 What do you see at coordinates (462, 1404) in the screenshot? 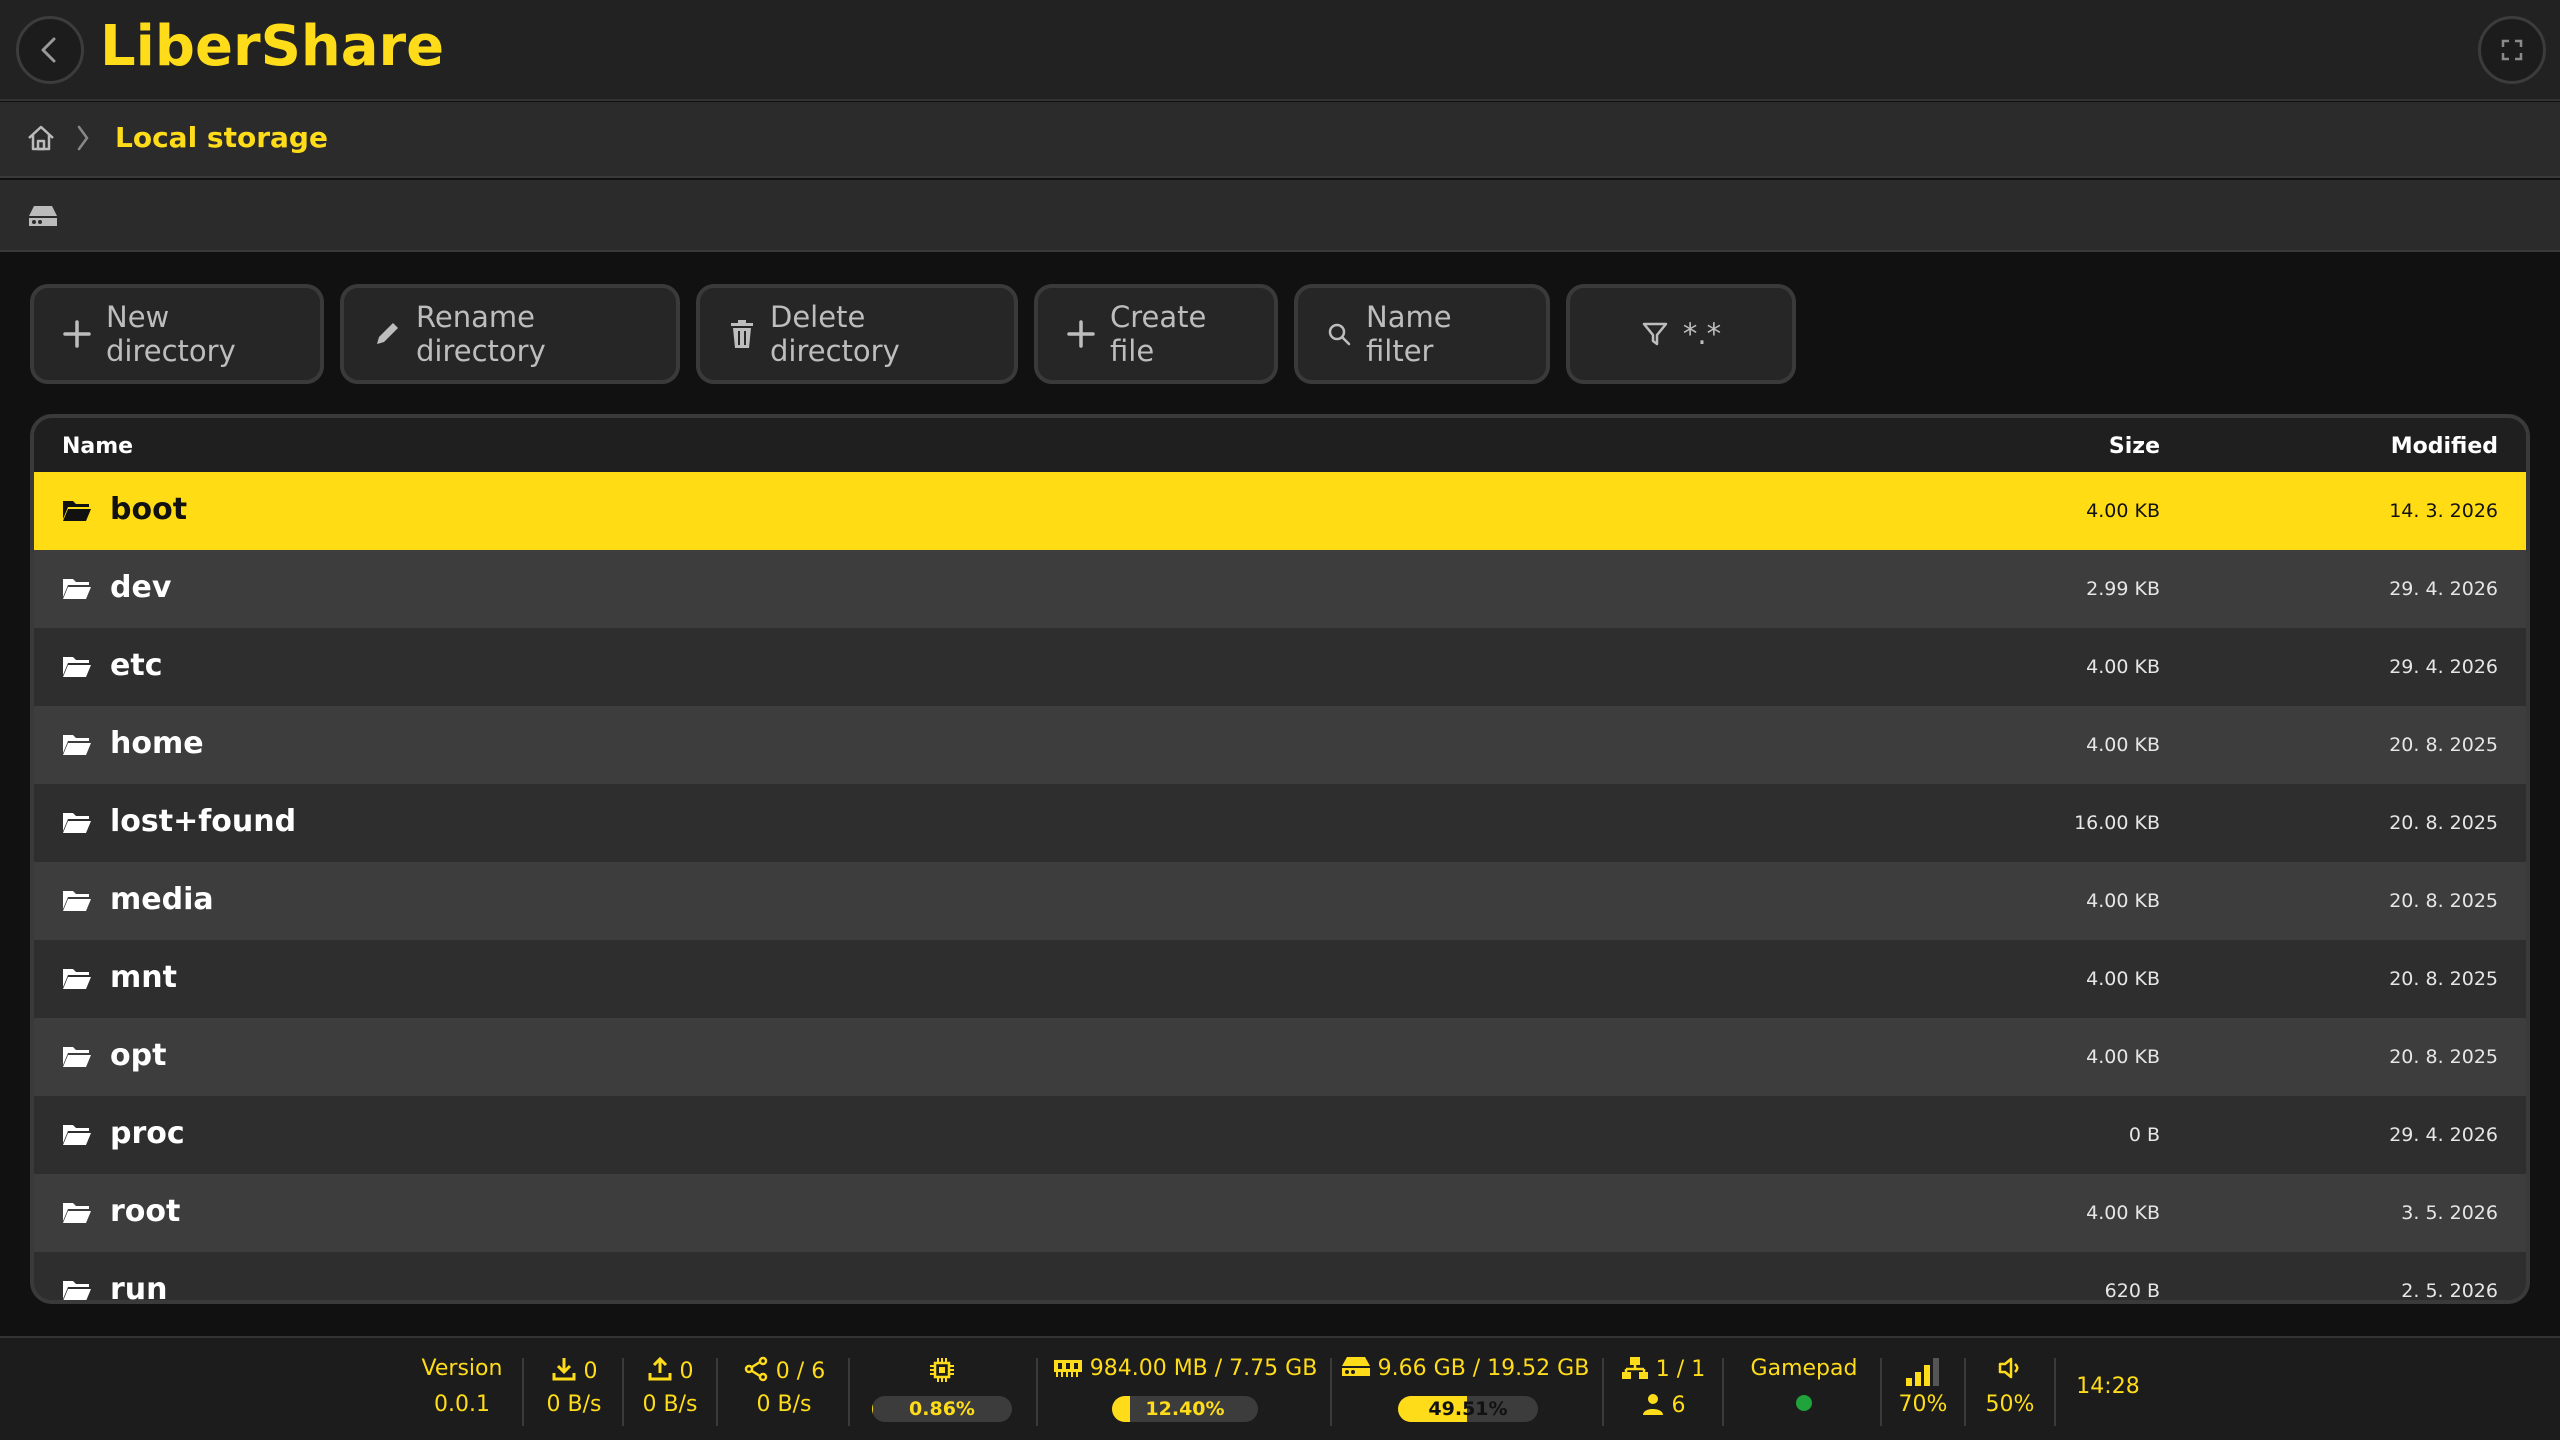
I see `version-value: 0.0.1` at bounding box center [462, 1404].